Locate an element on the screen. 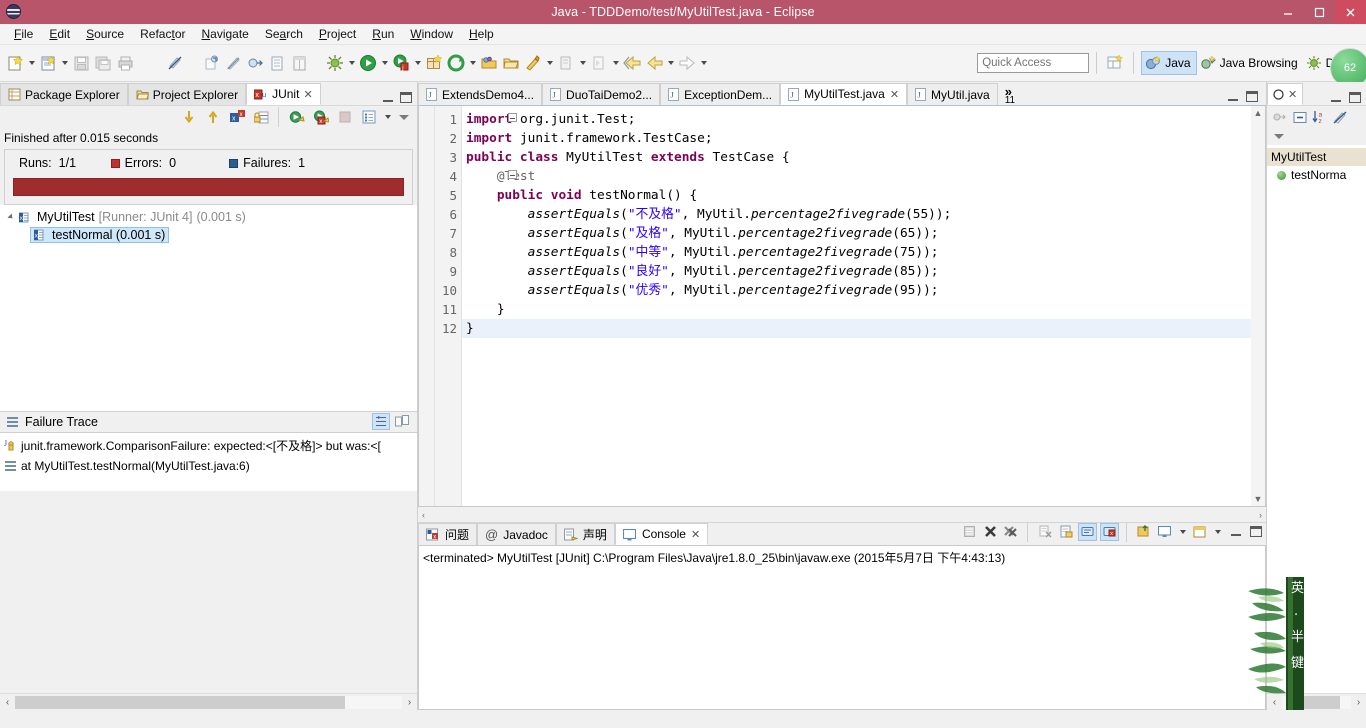 This screenshot has width=1366, height=728. open-console-icon is located at coordinates (1200, 531).